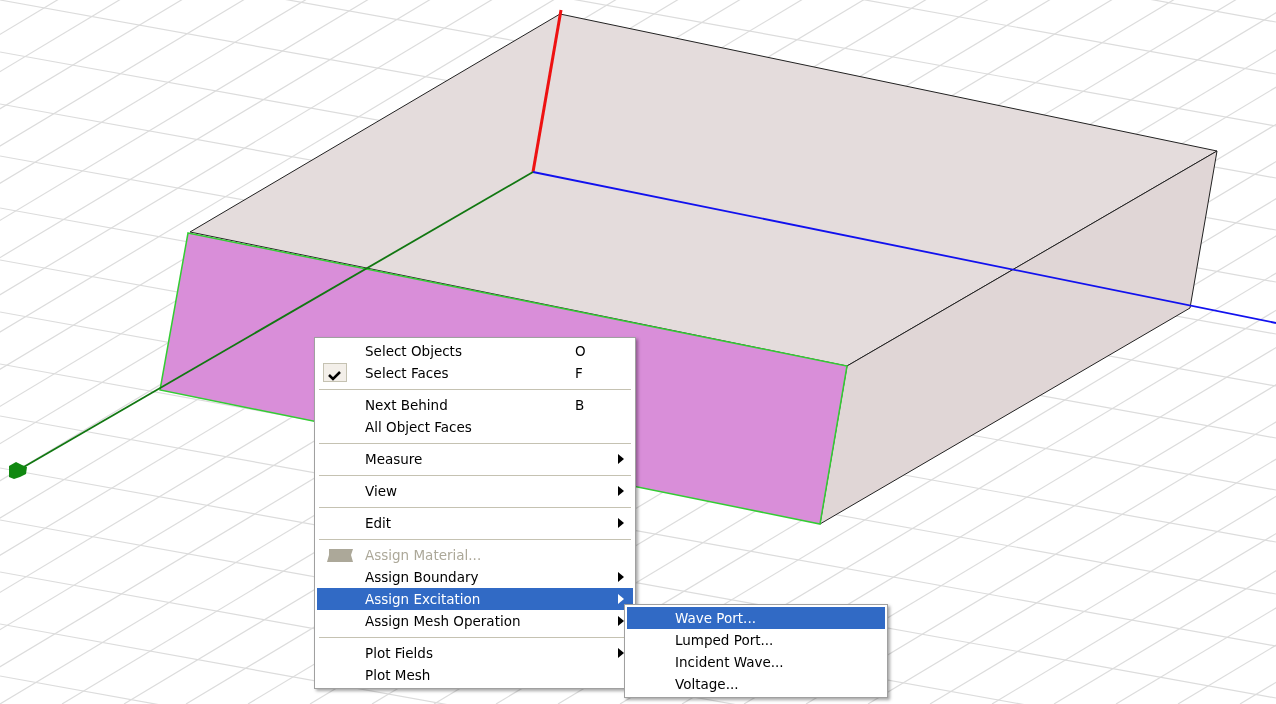 This screenshot has width=1276, height=704. I want to click on menu-item: Measure, so click(475, 459).